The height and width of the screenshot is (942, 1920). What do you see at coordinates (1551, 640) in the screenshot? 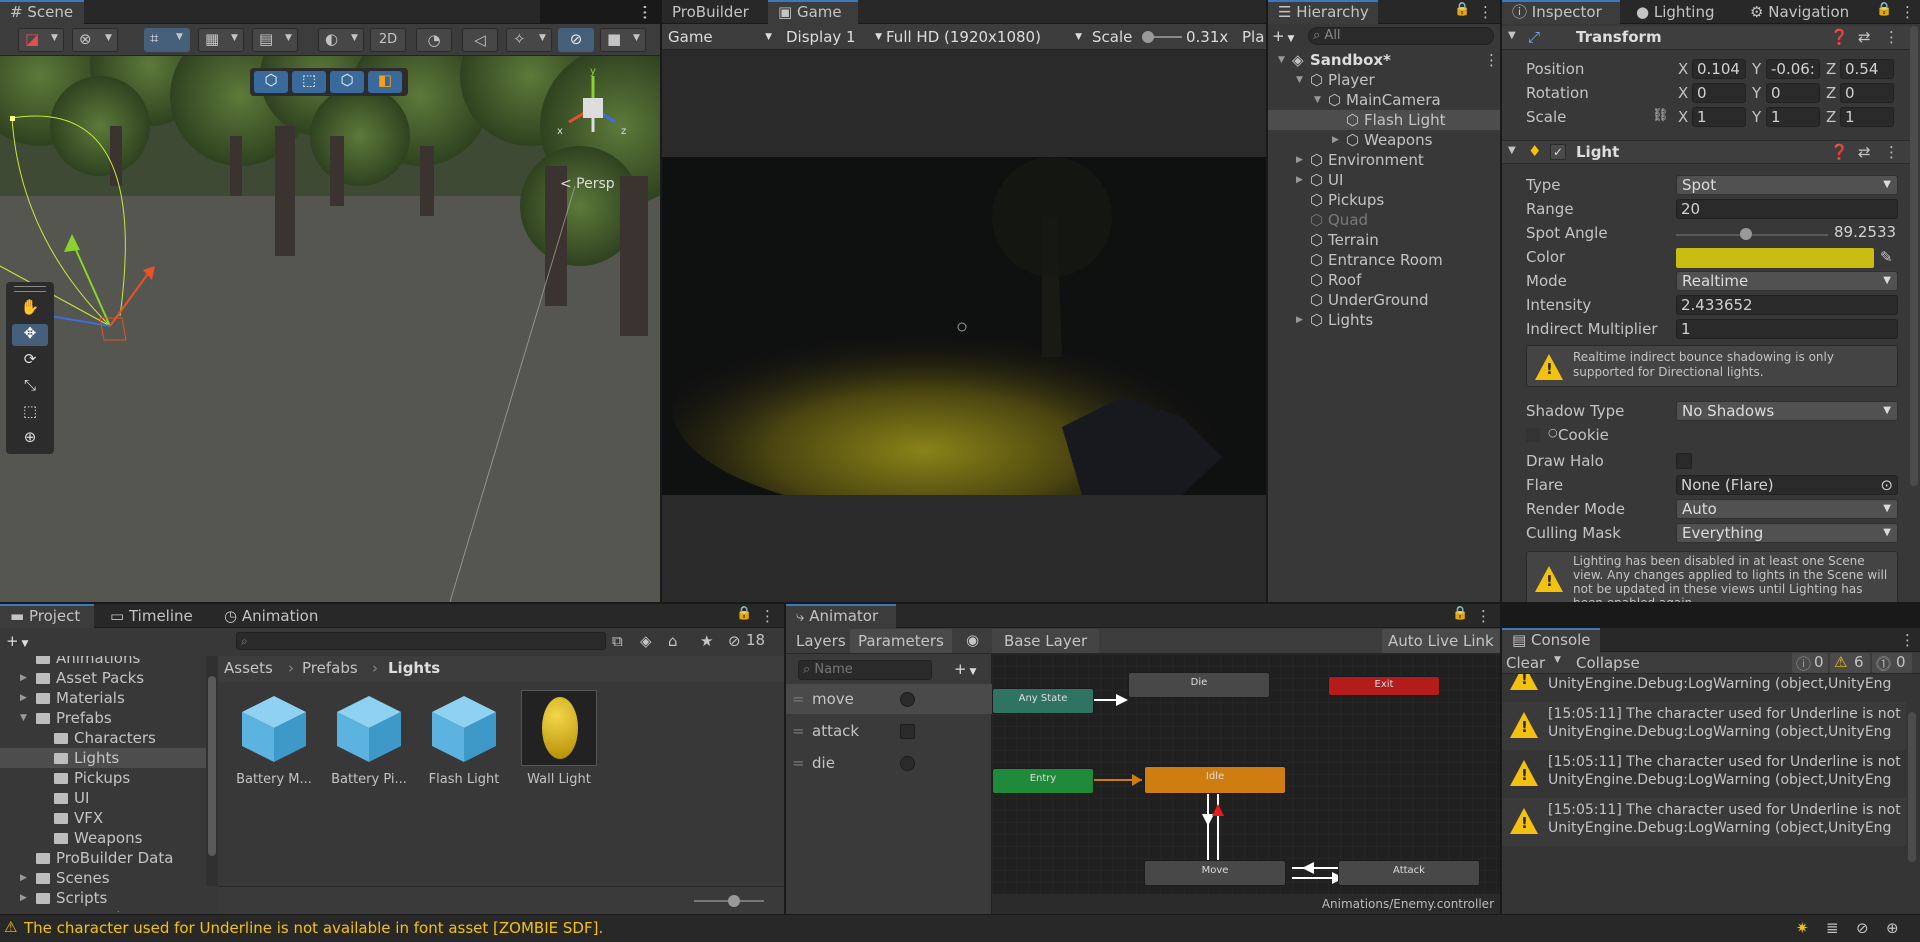
I see `tab-console: ▤ Console` at bounding box center [1551, 640].